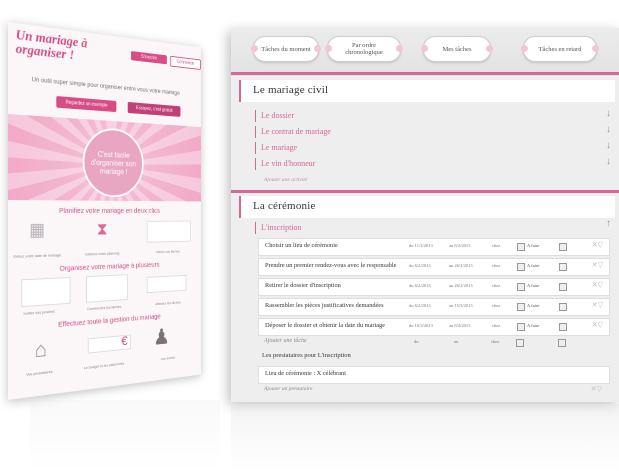 The image size is (619, 471). What do you see at coordinates (433, 391) in the screenshot?
I see `add-provider-row: Ajouter un prestataire ✕▽` at bounding box center [433, 391].